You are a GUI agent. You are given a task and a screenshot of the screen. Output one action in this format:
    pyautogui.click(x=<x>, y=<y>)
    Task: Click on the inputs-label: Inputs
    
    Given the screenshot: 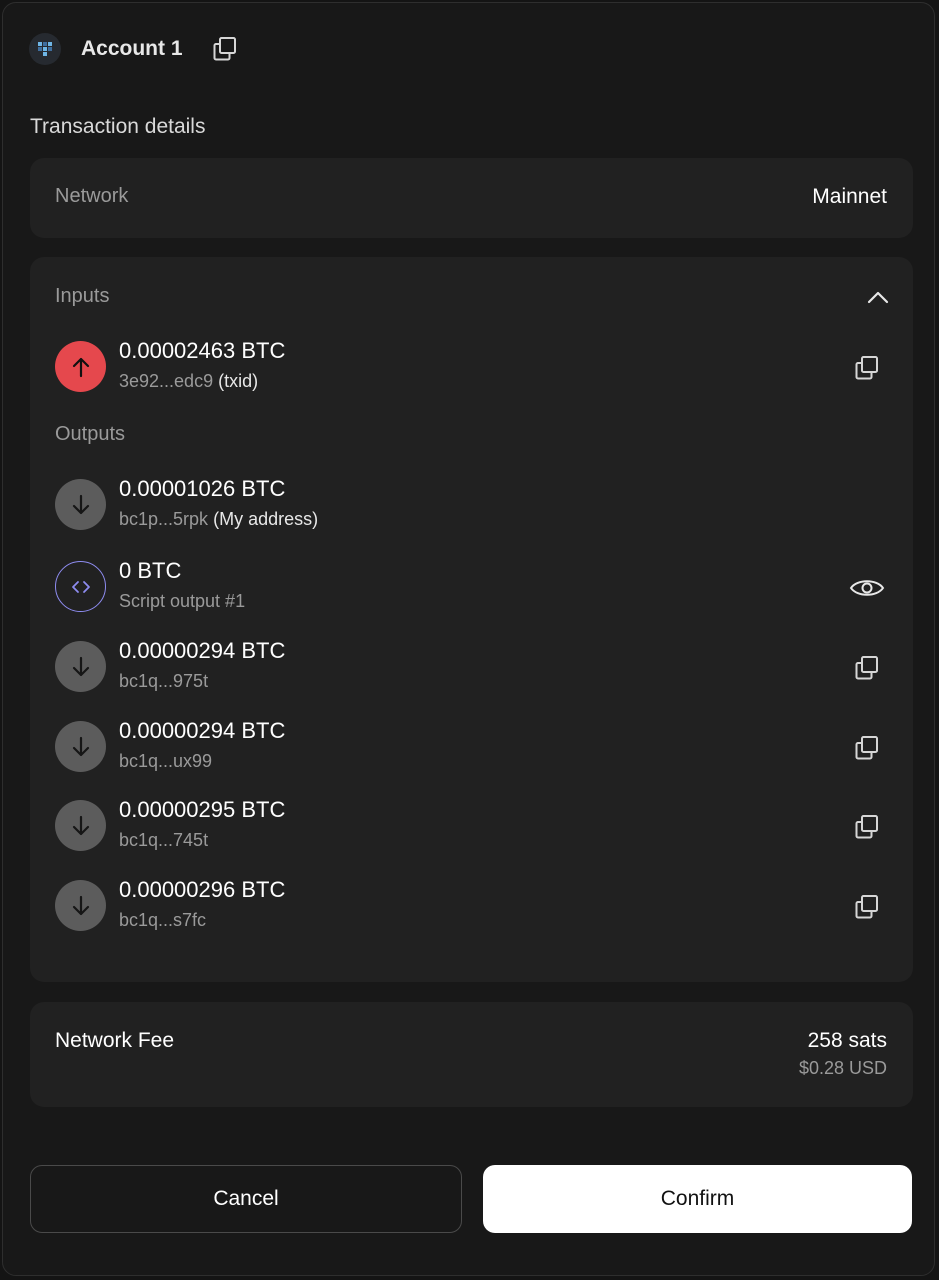 What is the action you would take?
    pyautogui.click(x=82, y=296)
    